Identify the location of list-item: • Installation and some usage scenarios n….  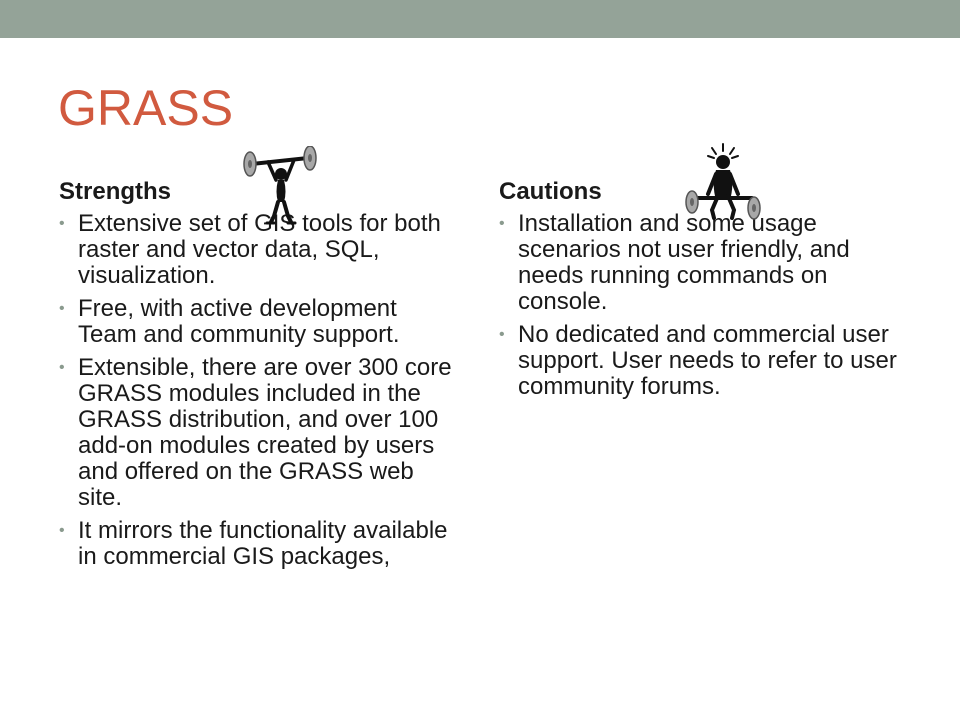
(674, 262).